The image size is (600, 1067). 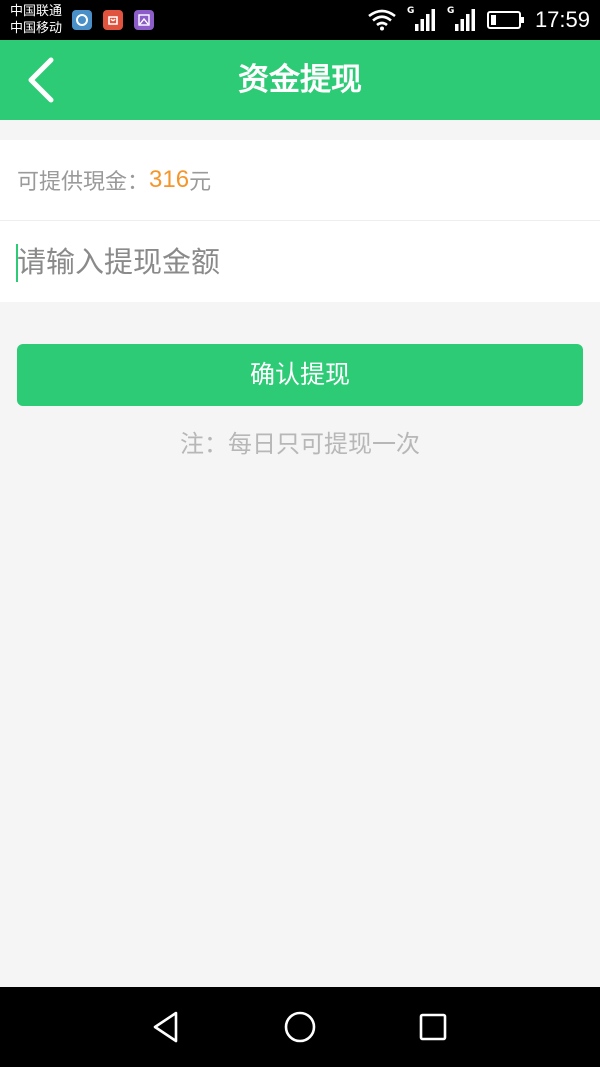 What do you see at coordinates (83, 182) in the screenshot?
I see `balance-label: 可提供現金：` at bounding box center [83, 182].